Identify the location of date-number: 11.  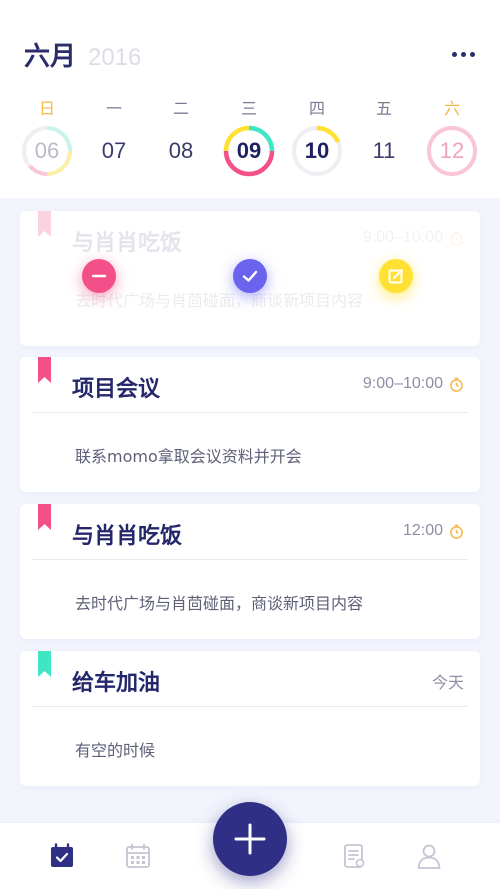
(384, 150).